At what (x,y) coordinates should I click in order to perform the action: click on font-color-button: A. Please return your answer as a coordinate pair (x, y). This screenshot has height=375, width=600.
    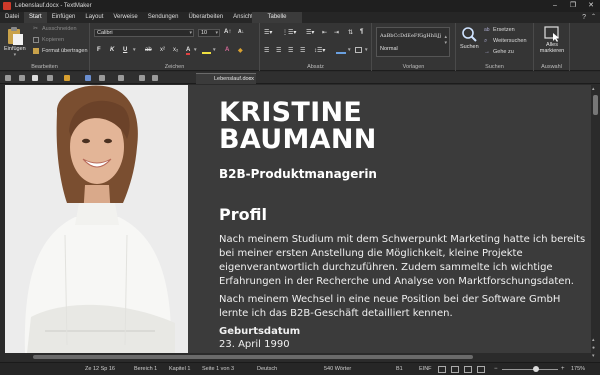
    Looking at the image, I should click on (188, 51).